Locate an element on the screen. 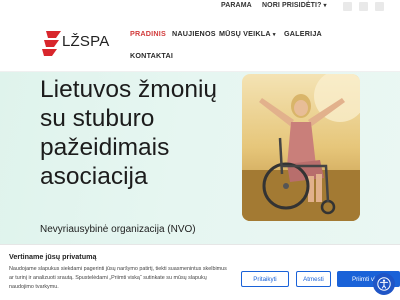 Image resolution: width=400 pixels, height=300 pixels. site-logo: LŽSPA is located at coordinates (83, 45).